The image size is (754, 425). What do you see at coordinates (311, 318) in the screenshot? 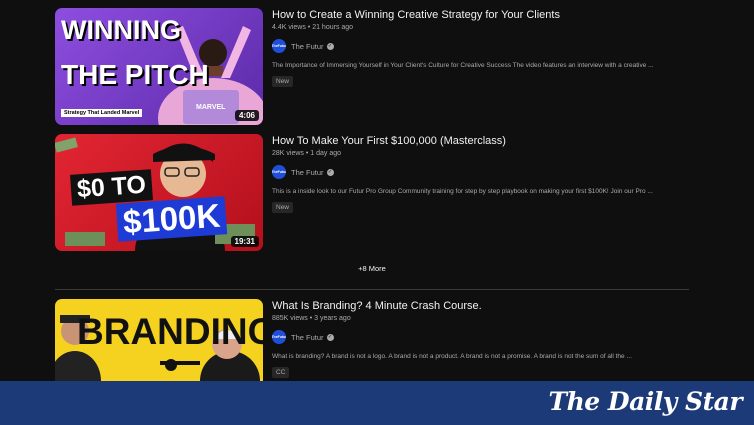
I see `video-meta: 885K views • 3 years ago` at bounding box center [311, 318].